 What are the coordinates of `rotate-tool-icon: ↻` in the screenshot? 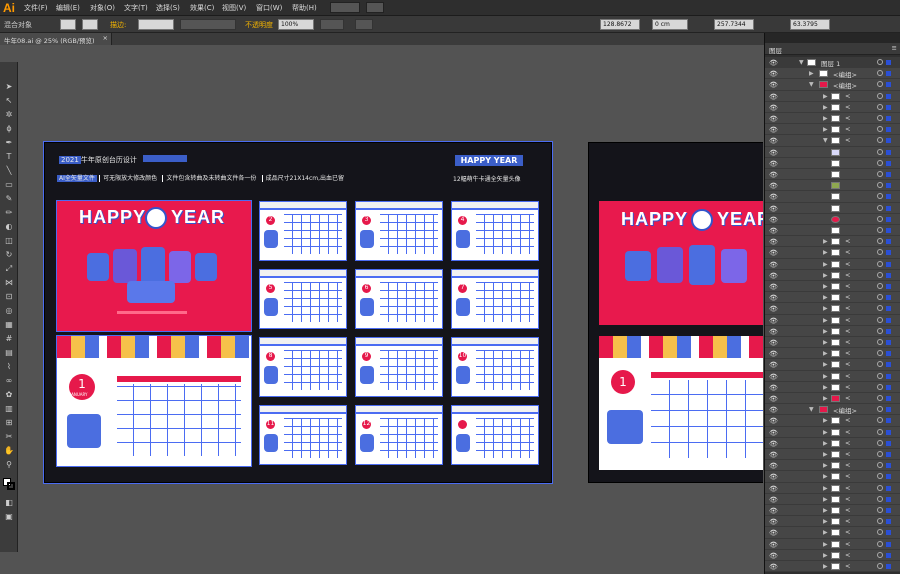 It's located at (9, 255).